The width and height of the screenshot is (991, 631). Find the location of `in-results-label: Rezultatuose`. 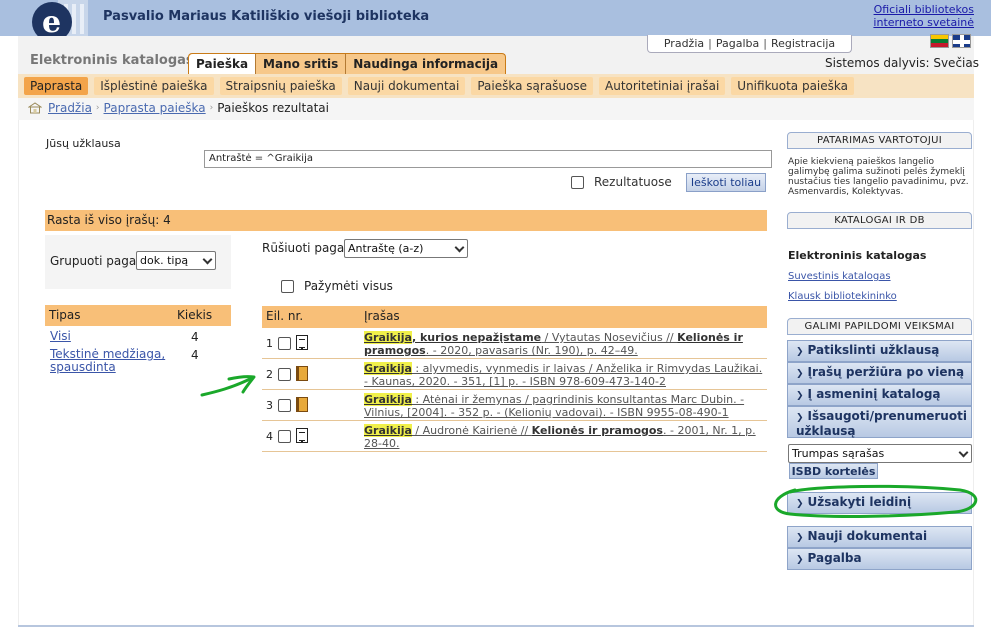

in-results-label: Rezultatuose is located at coordinates (633, 182).